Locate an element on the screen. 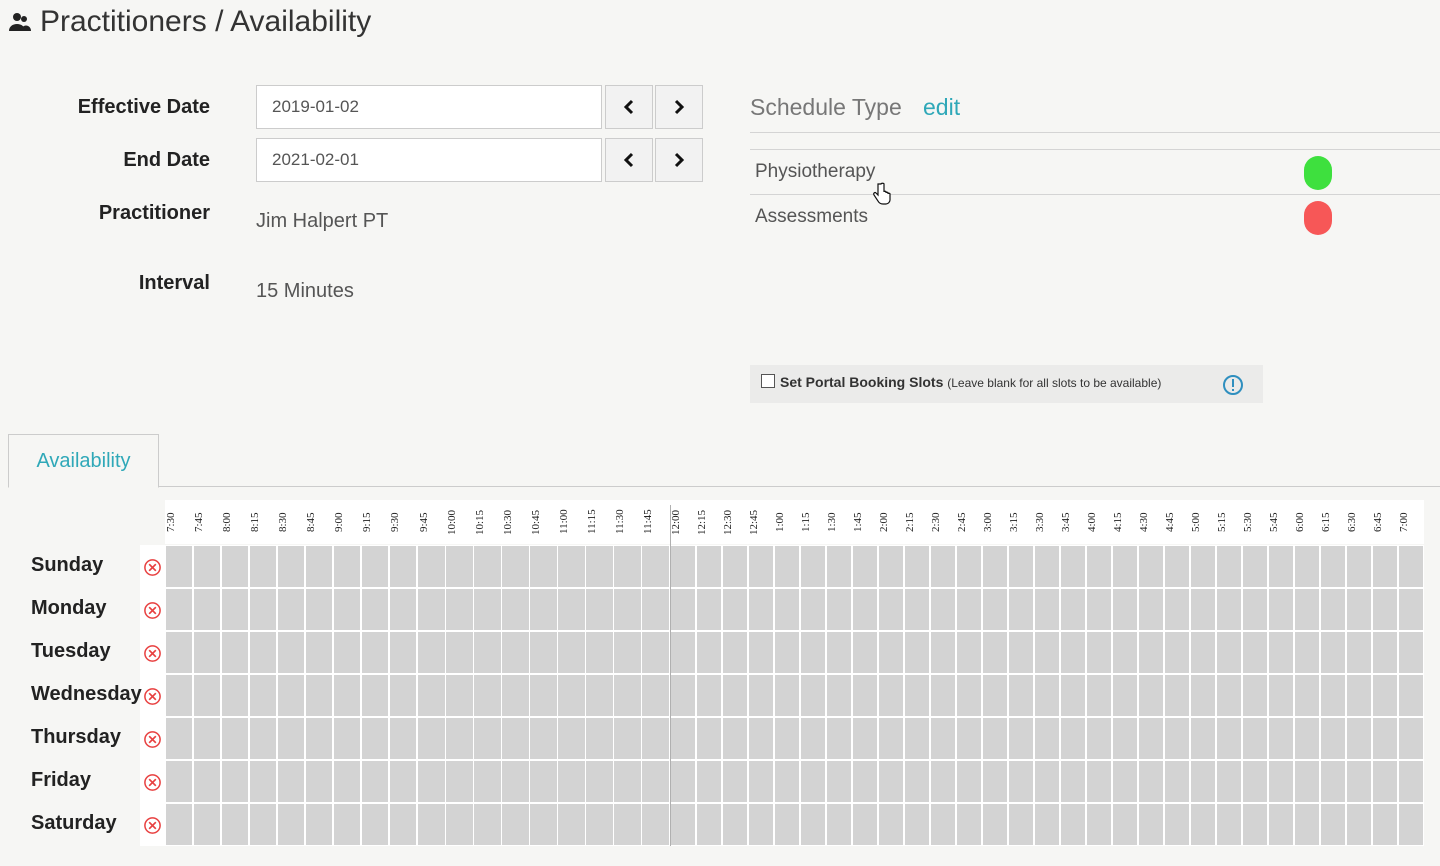 The height and width of the screenshot is (866, 1440). end-date-next-button is located at coordinates (679, 160).